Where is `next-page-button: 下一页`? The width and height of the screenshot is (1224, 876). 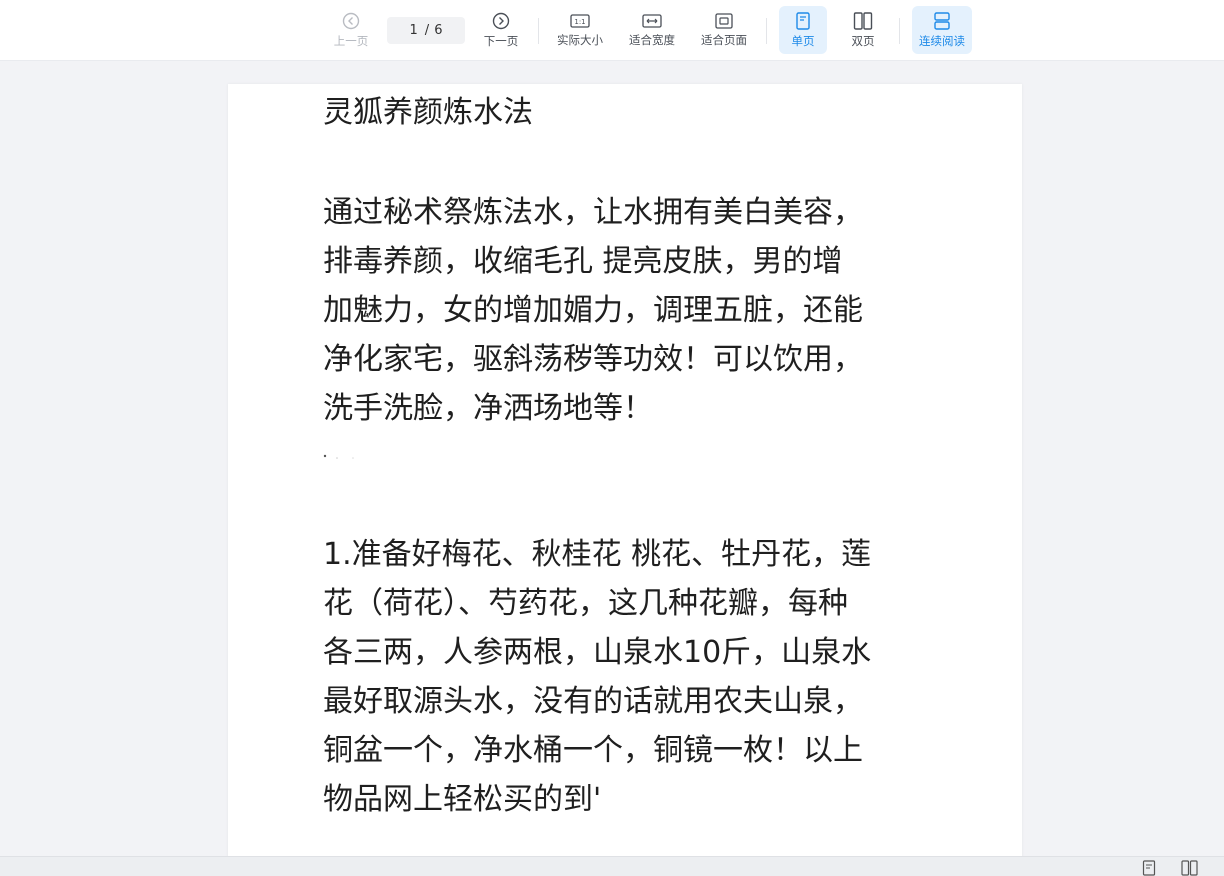 next-page-button: 下一页 is located at coordinates (501, 30).